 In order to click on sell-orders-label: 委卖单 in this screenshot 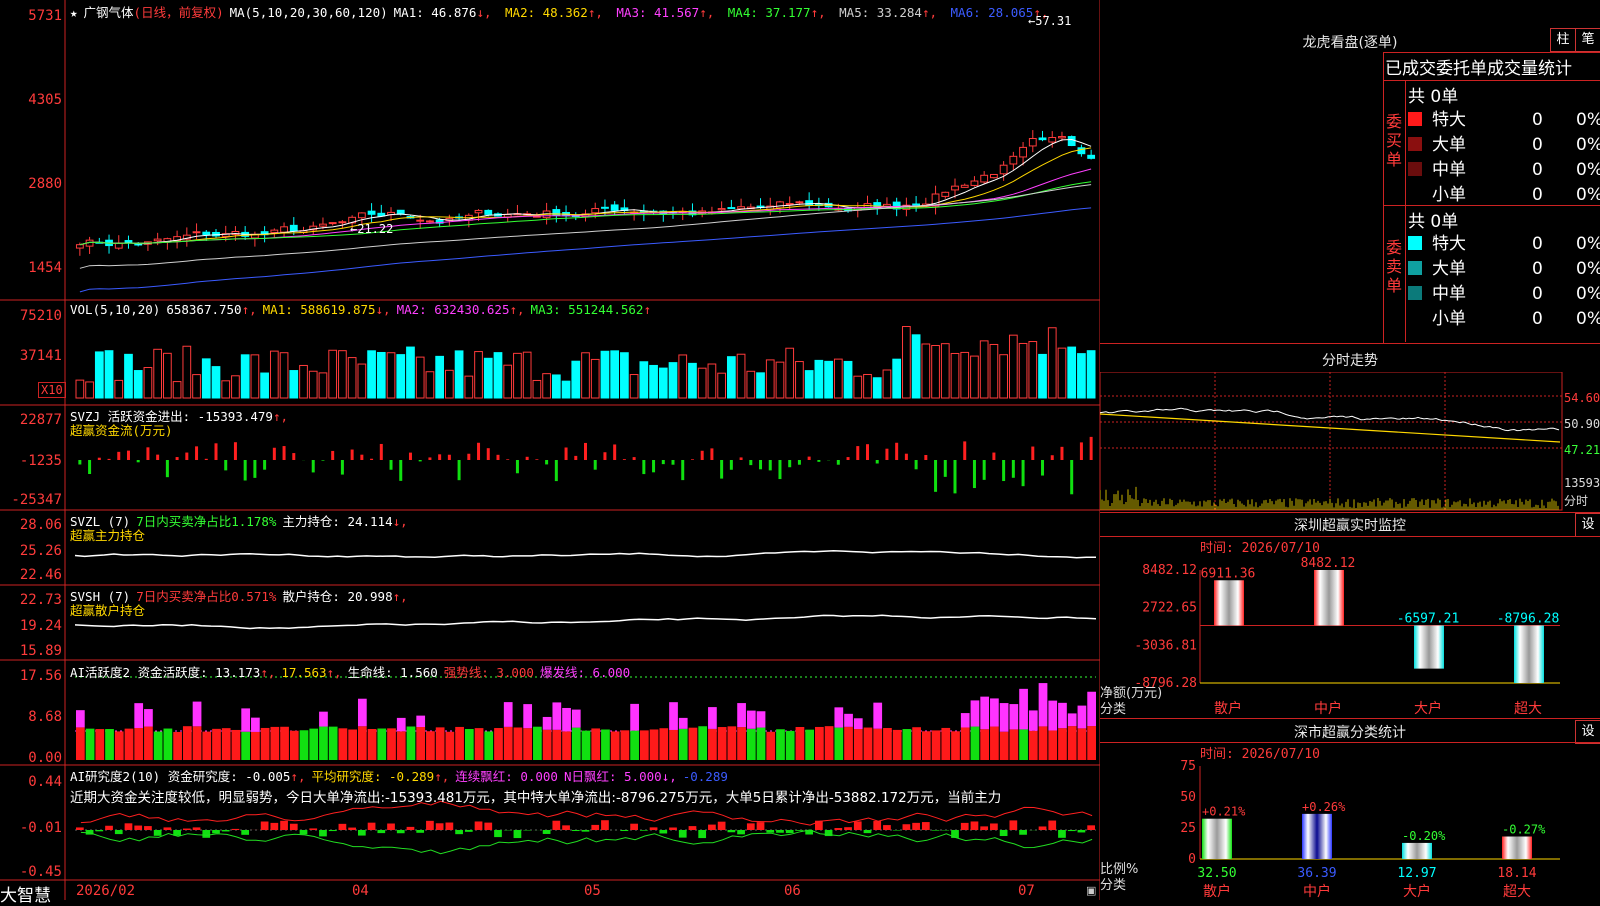, I will do `click(1394, 266)`.